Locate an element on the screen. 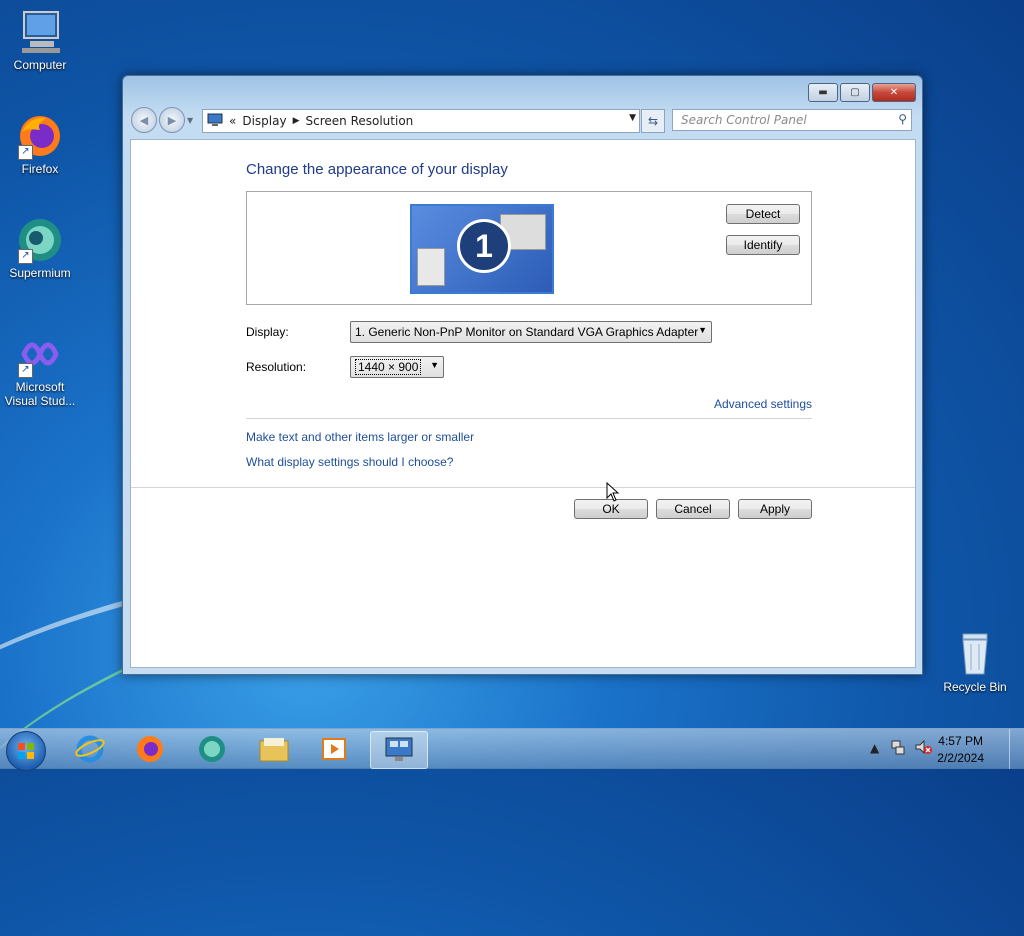  breadcrumb-display: Display is located at coordinates (264, 121).